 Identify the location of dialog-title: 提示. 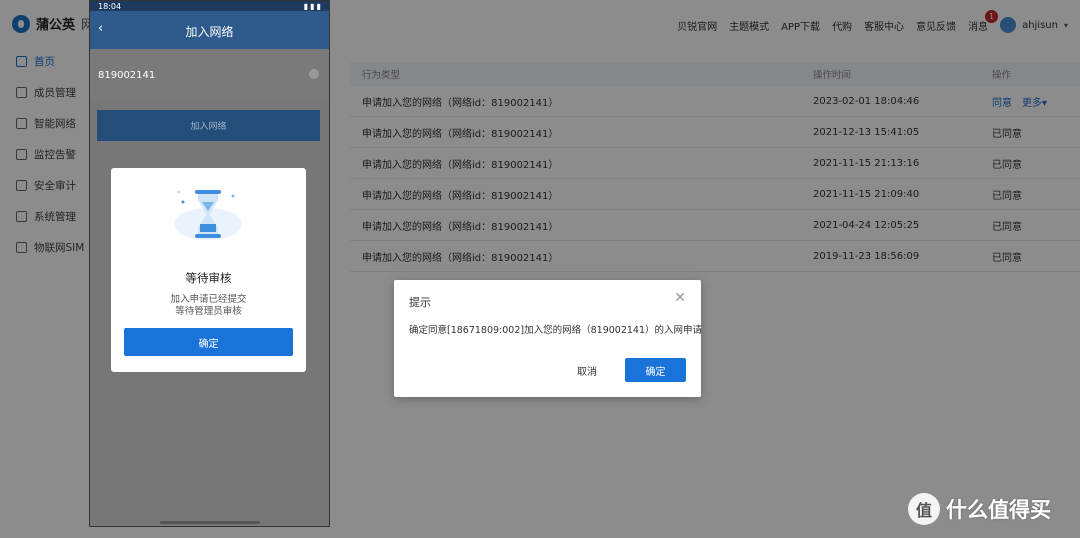
(420, 302).